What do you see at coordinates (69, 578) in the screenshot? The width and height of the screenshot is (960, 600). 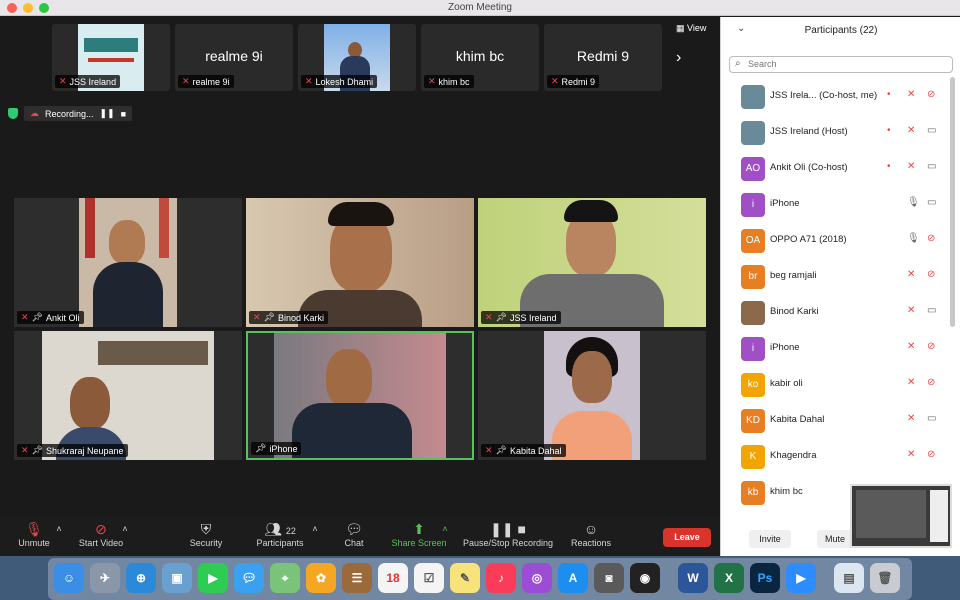 I see `finder-icon: ☺` at bounding box center [69, 578].